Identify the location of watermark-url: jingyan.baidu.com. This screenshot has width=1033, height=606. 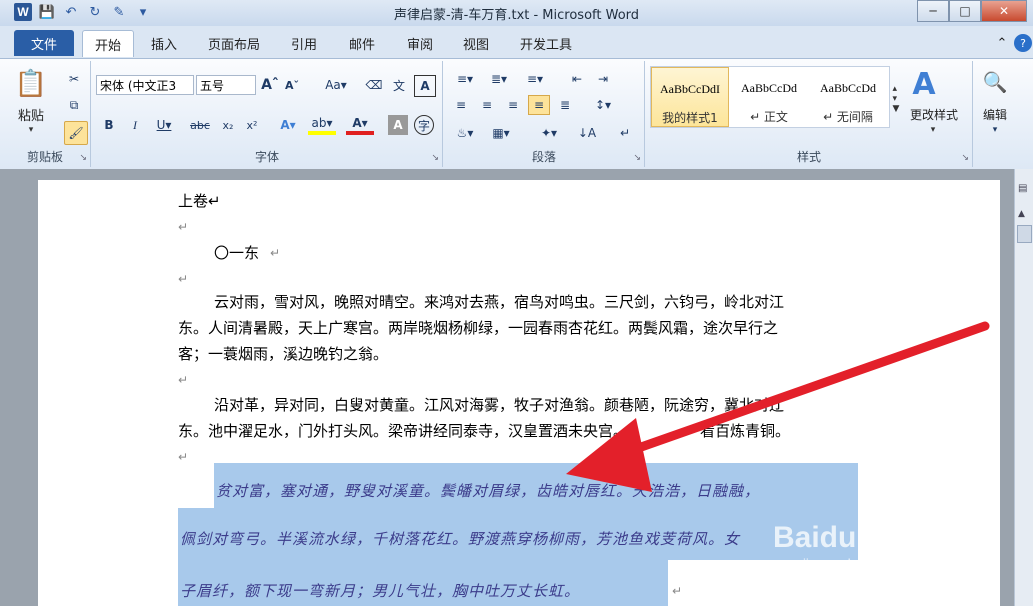
(855, 563).